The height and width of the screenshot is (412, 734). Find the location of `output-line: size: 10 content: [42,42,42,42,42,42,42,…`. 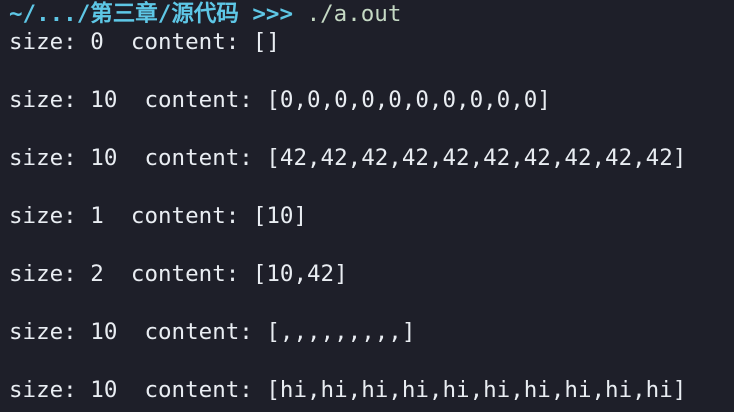

output-line: size: 10 content: [42,42,42,42,42,42,42,… is located at coordinates (348, 158).